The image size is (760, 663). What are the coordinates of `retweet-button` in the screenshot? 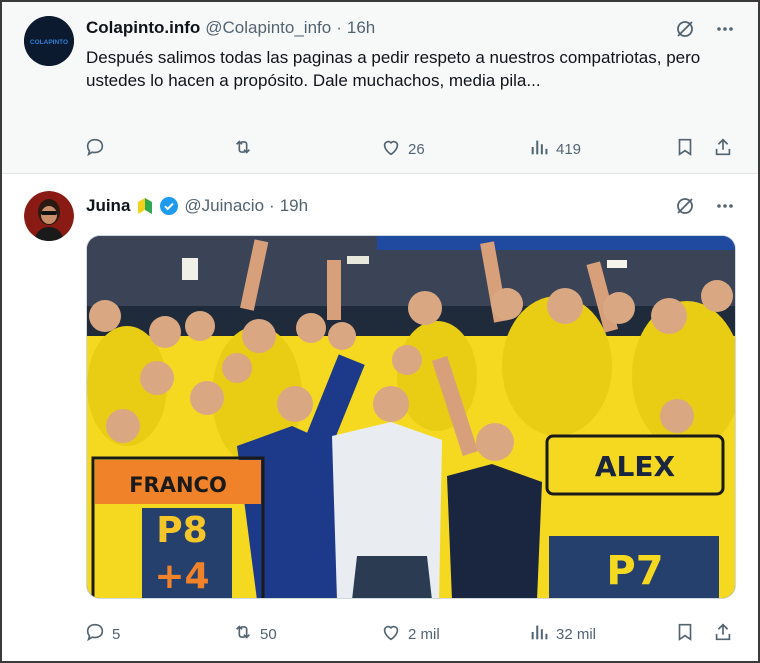 It's located at (246, 149).